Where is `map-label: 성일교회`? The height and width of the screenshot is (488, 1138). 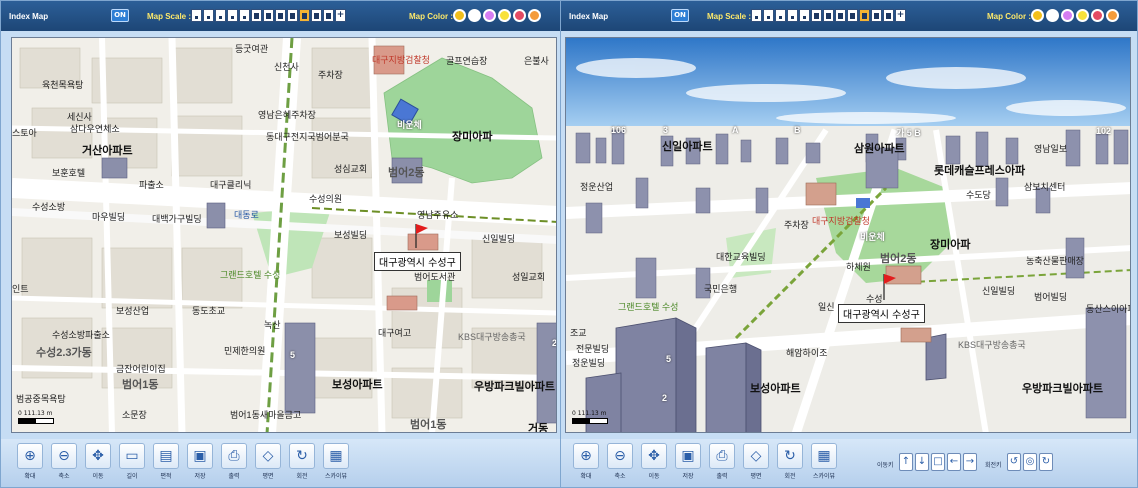 map-label: 성일교회 is located at coordinates (529, 277).